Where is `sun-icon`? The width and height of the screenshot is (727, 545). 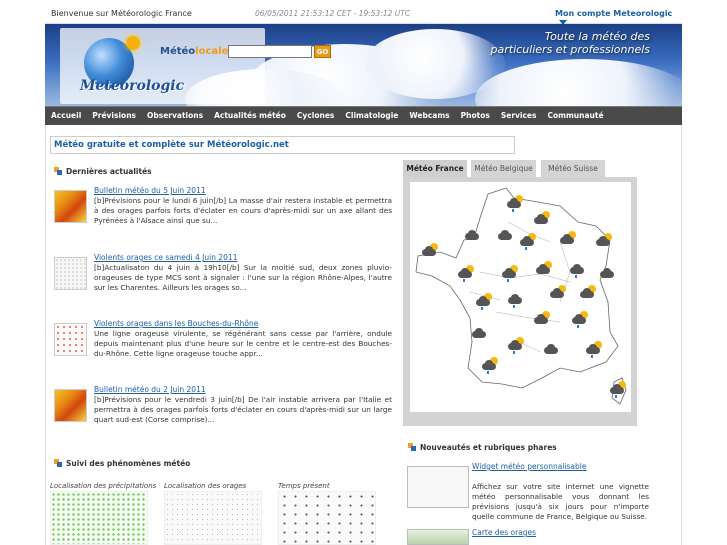 sun-icon is located at coordinates (133, 43).